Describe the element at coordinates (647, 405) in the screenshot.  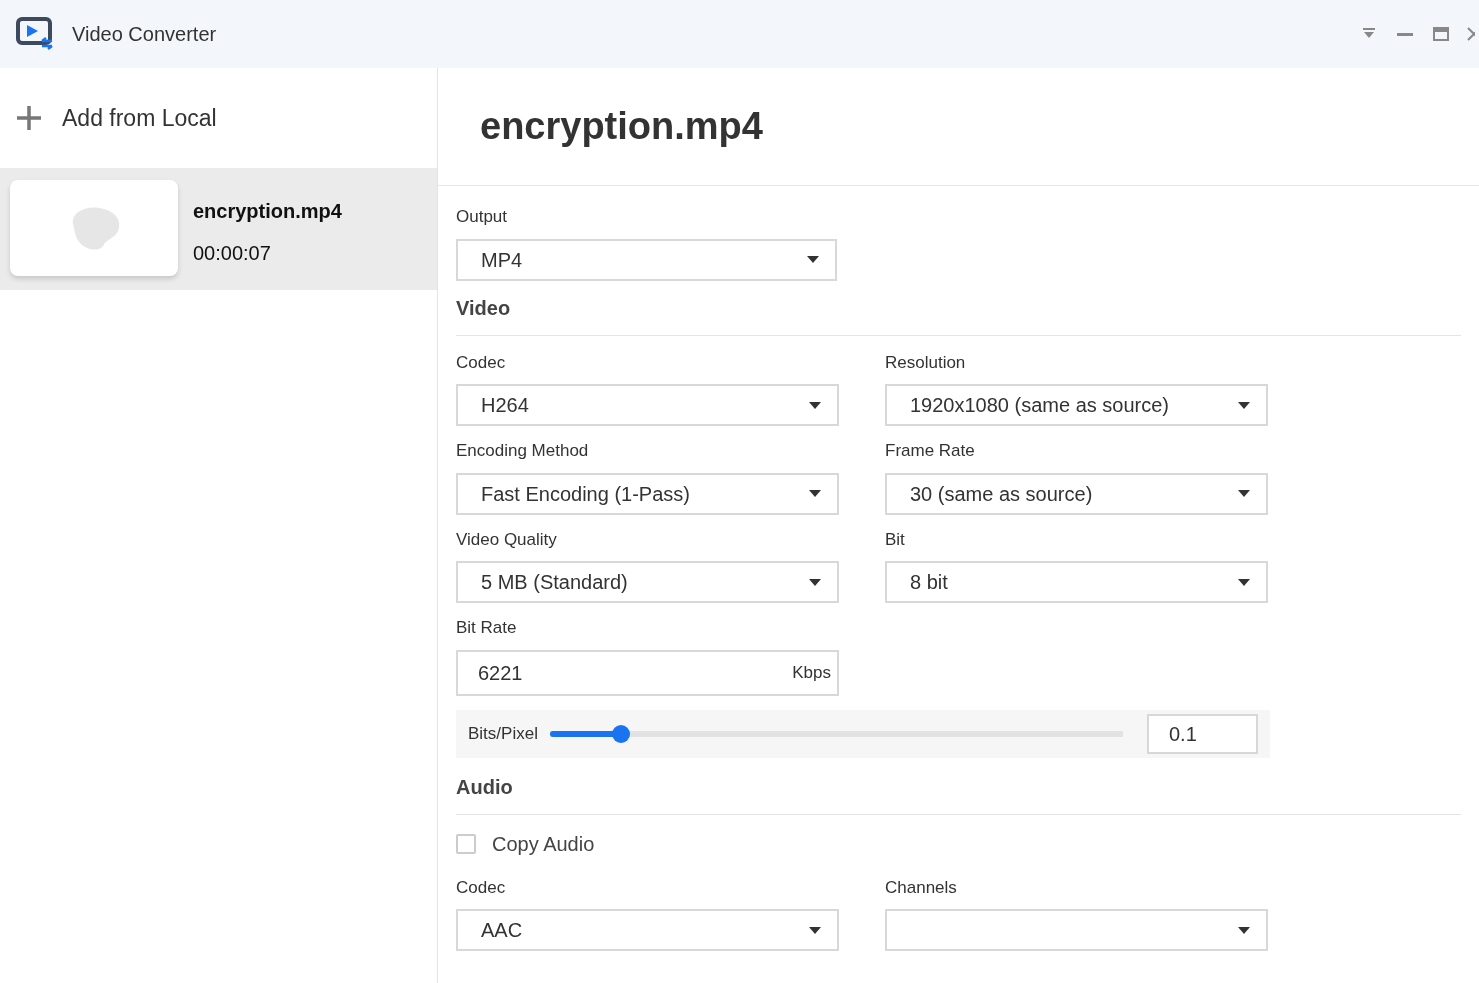
I see `dropdown: H264` at that location.